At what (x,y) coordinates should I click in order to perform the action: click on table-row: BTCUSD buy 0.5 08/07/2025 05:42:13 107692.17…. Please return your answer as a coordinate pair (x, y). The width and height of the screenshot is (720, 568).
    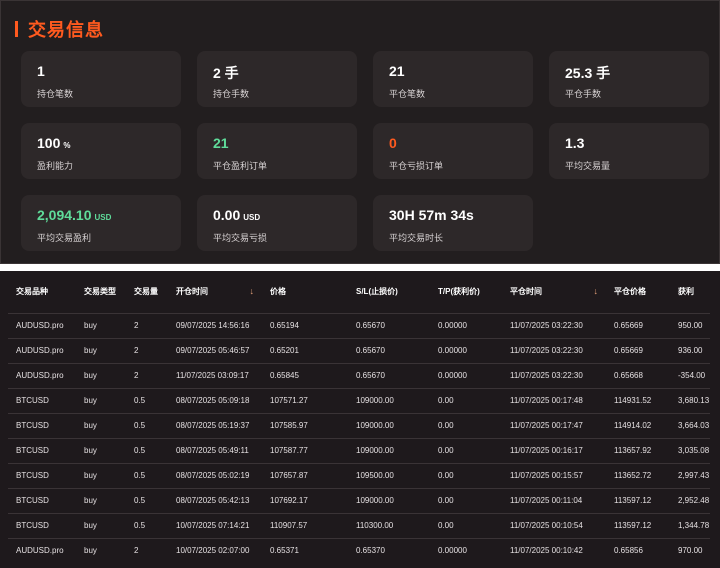
    Looking at the image, I should click on (359, 500).